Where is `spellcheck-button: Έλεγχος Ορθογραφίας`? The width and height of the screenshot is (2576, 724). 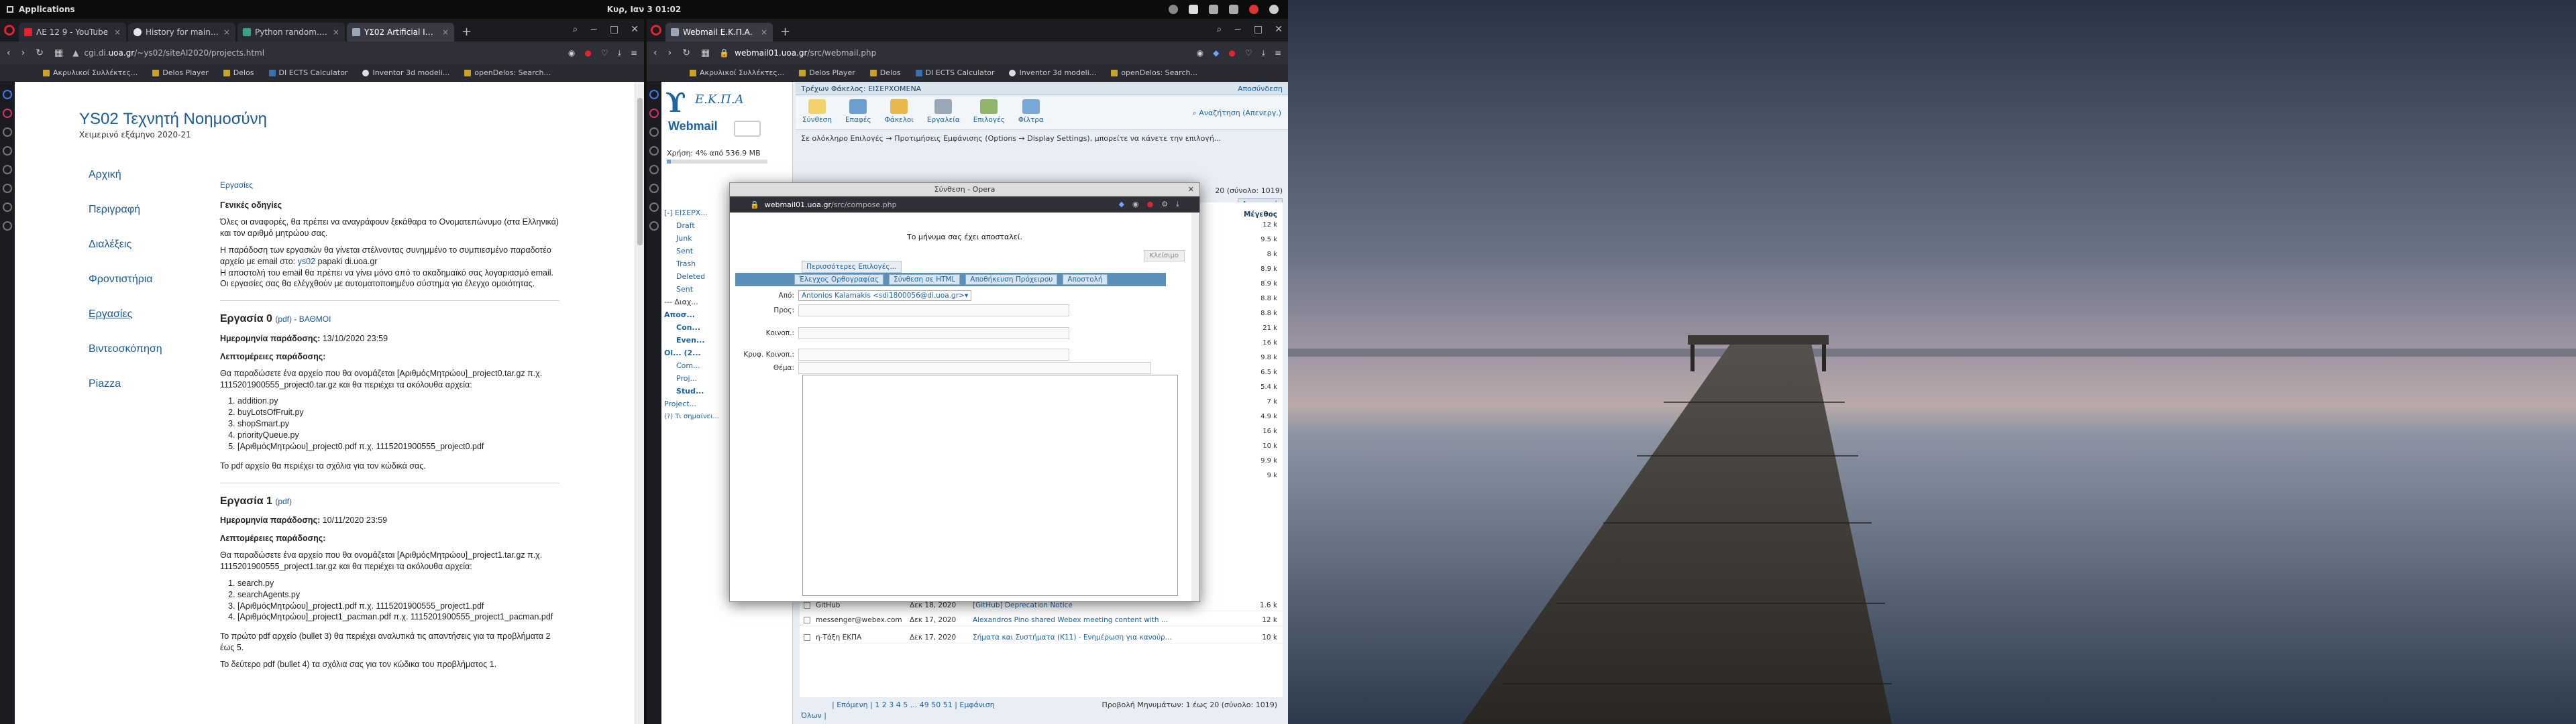
spellcheck-button: Έλεγχος Ορθογραφίας is located at coordinates (839, 279).